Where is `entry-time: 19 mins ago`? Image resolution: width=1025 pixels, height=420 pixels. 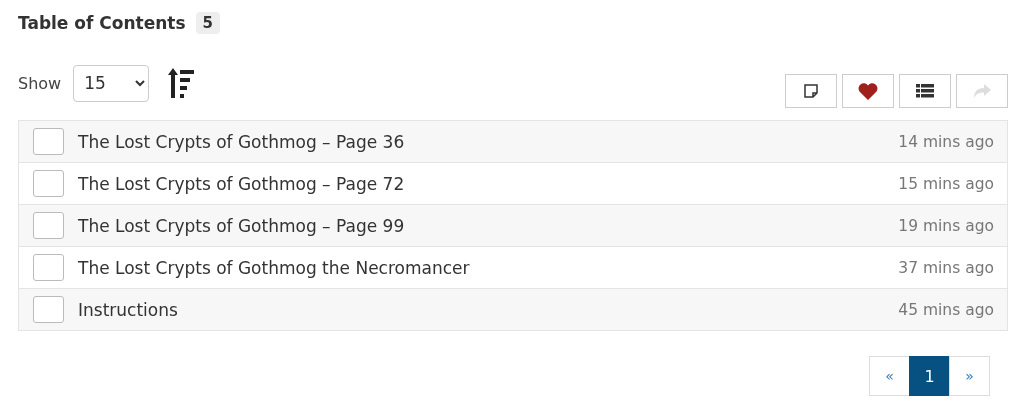
entry-time: 19 mins ago is located at coordinates (946, 225).